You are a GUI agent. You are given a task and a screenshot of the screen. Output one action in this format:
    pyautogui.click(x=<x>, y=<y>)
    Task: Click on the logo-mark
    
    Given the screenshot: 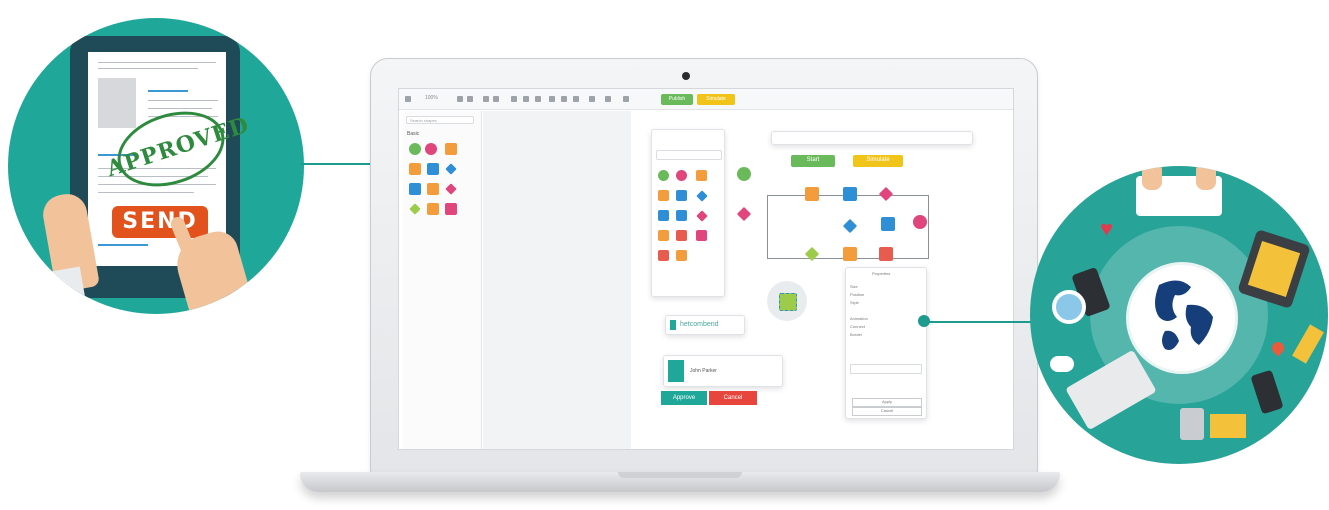 What is the action you would take?
    pyautogui.click(x=673, y=325)
    